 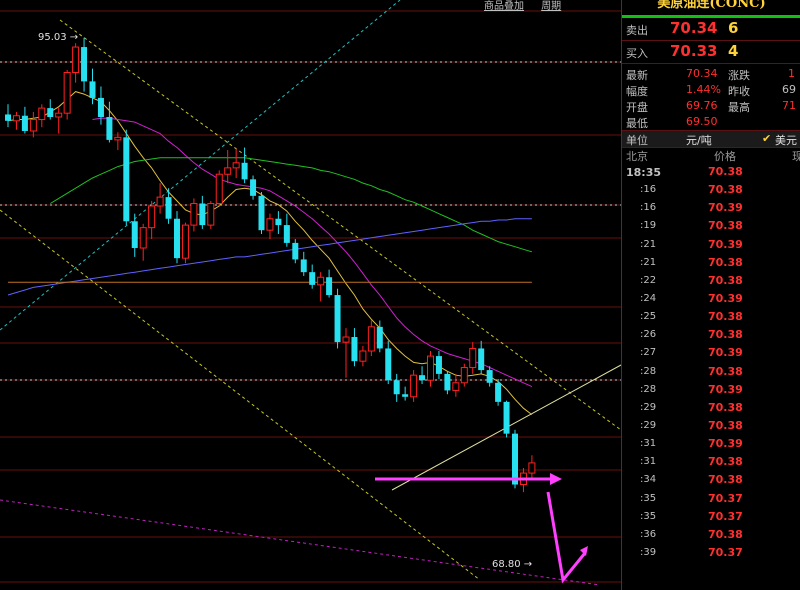 What do you see at coordinates (648, 353) in the screenshot?
I see `tick-time: :27` at bounding box center [648, 353].